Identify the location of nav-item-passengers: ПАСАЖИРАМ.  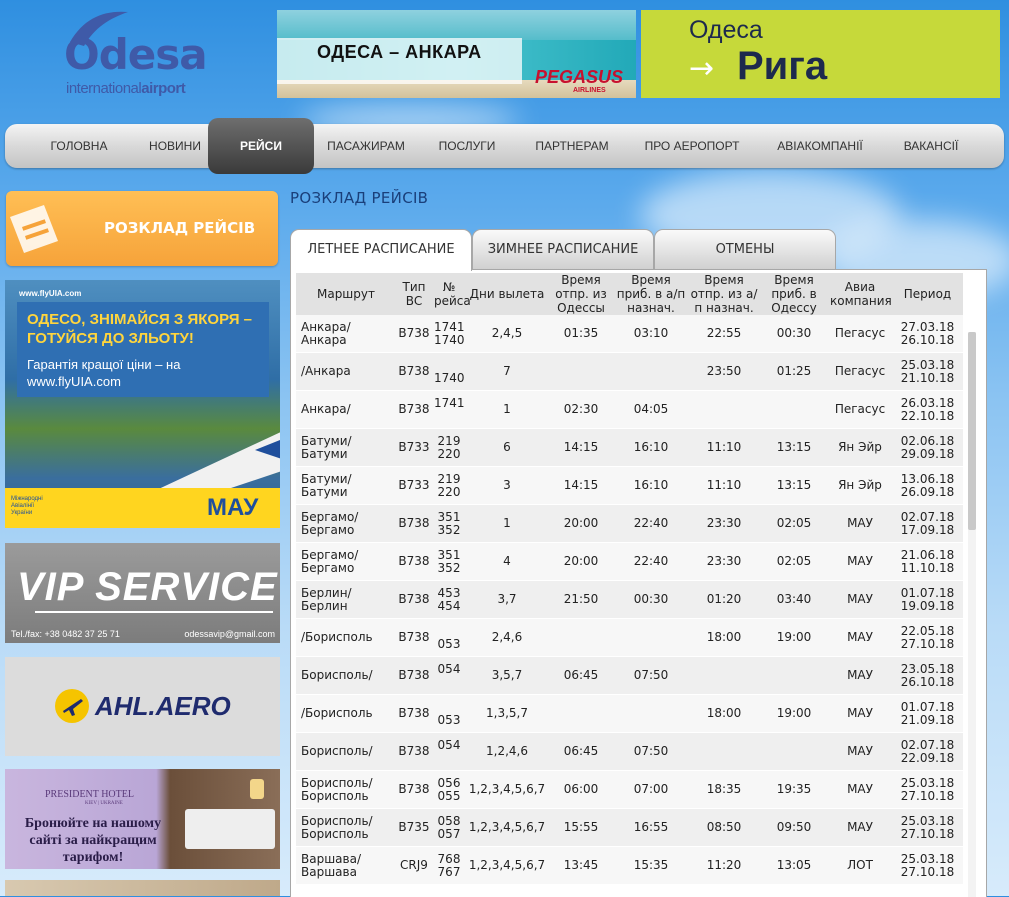
(366, 146).